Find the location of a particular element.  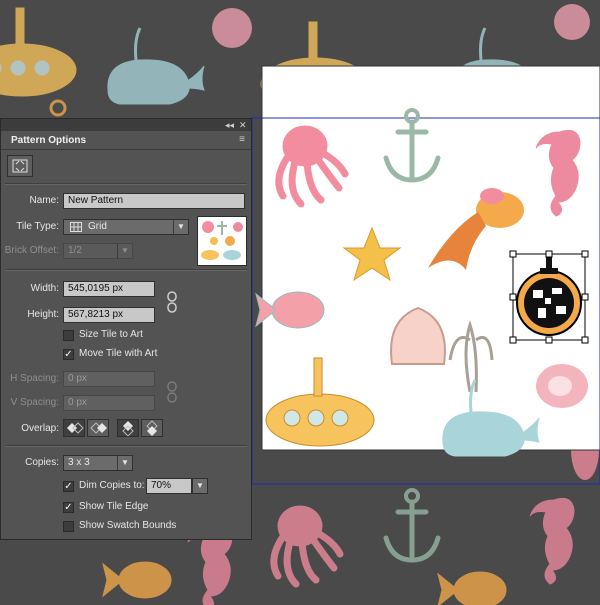

overlap-right-in-front-button is located at coordinates (98, 428).